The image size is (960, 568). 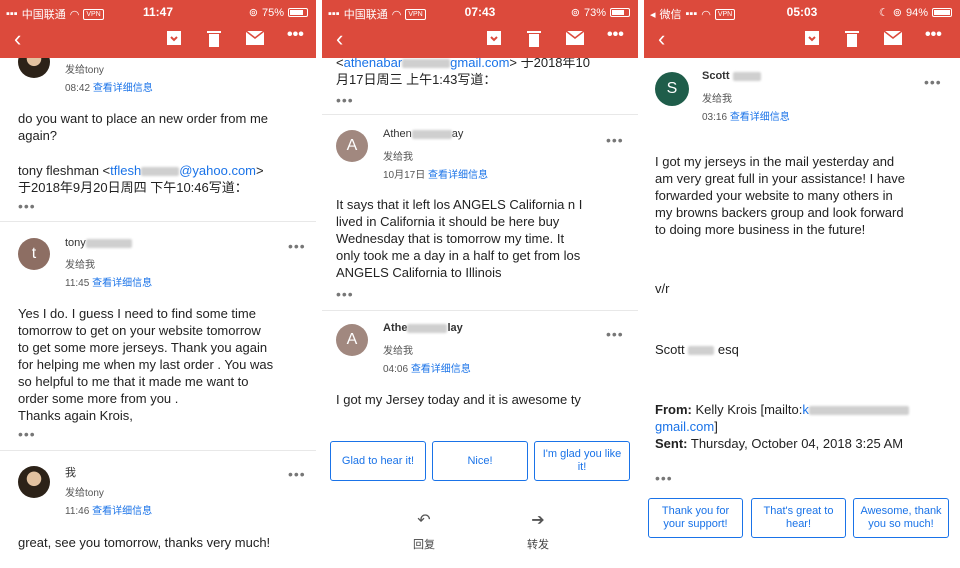 I want to click on status-bar: ◂ 微信 ▪▪▪ ◠ VPN 05:03 ☾ ⊚ 94%, so click(x=802, y=11).